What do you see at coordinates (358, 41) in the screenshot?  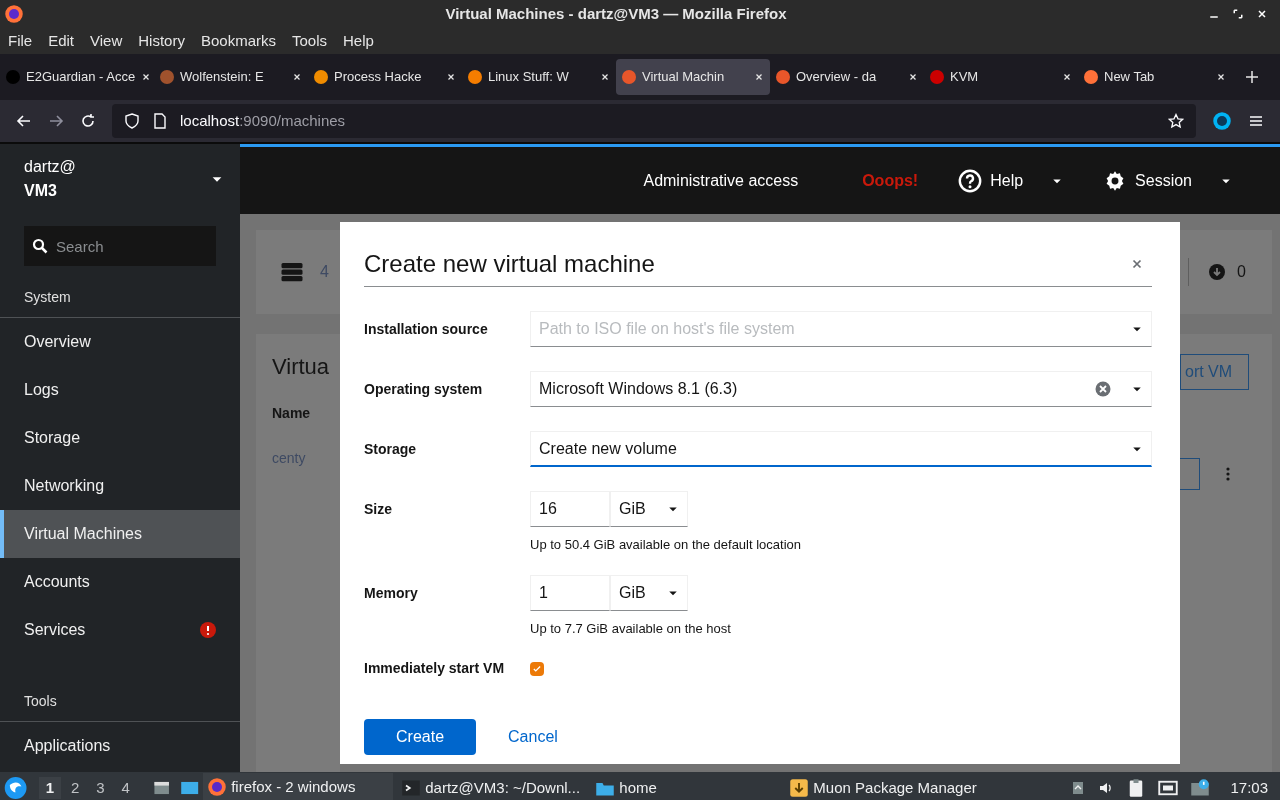 I see `menu-item: Help` at bounding box center [358, 41].